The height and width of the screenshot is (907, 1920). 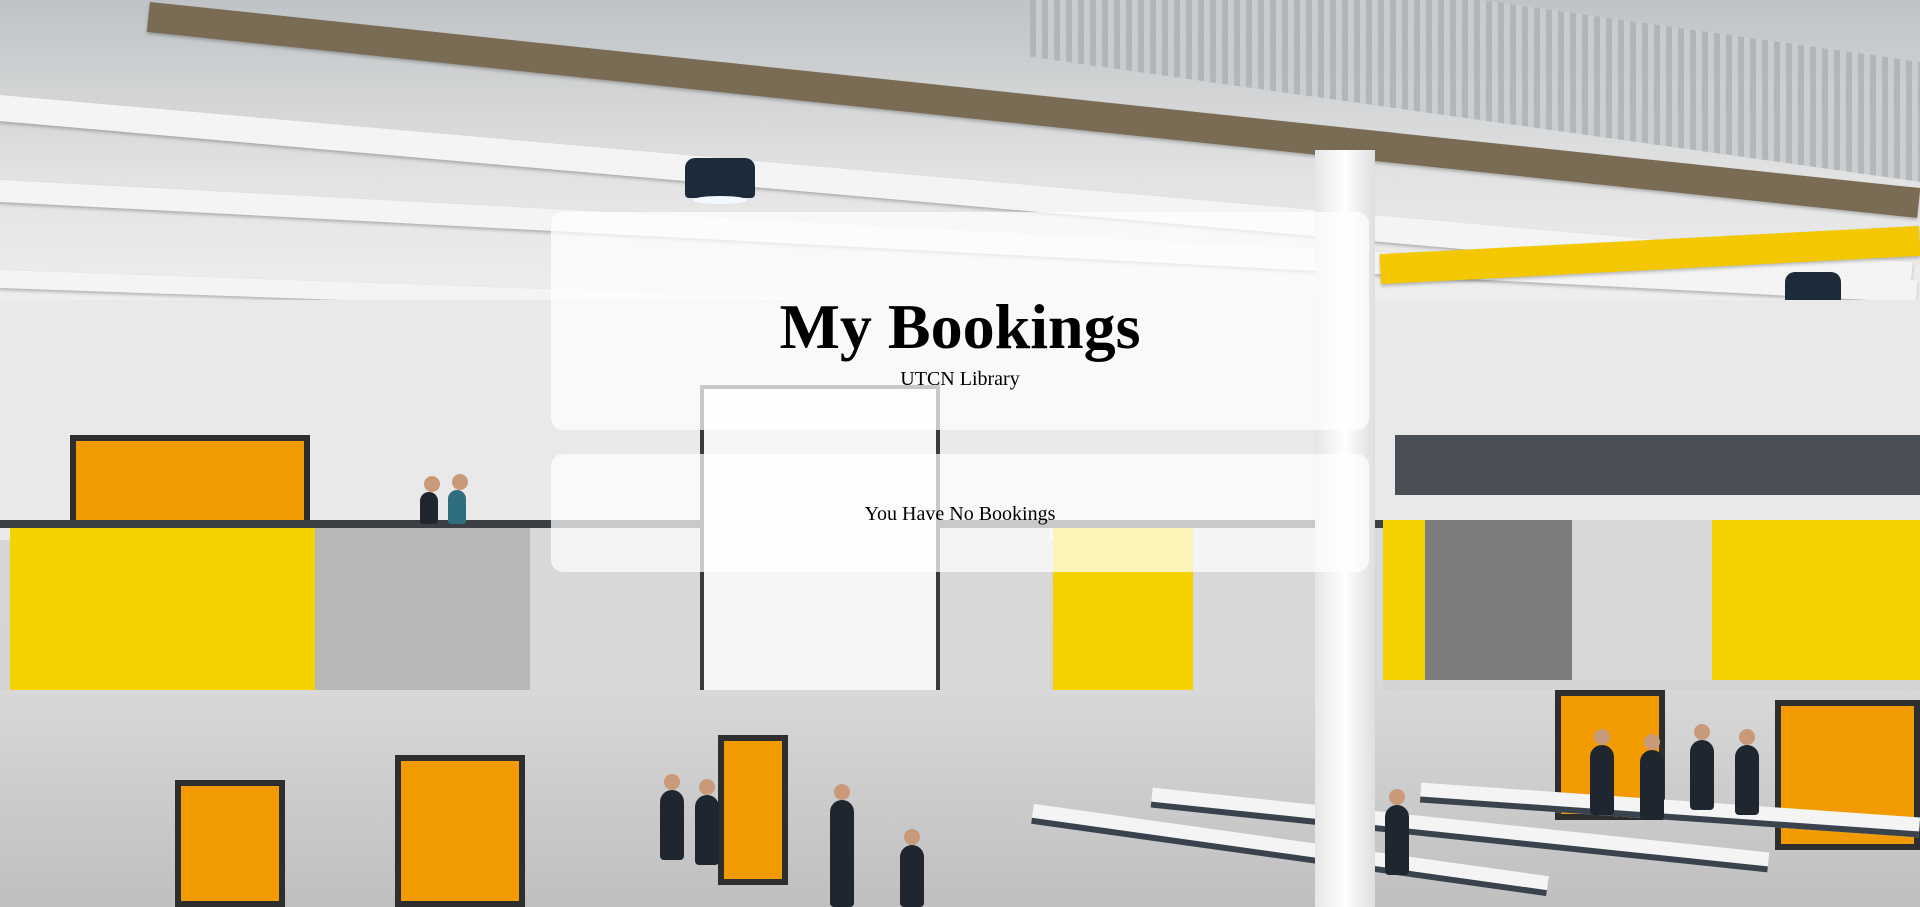 What do you see at coordinates (960, 326) in the screenshot?
I see `page-title: My Bookings` at bounding box center [960, 326].